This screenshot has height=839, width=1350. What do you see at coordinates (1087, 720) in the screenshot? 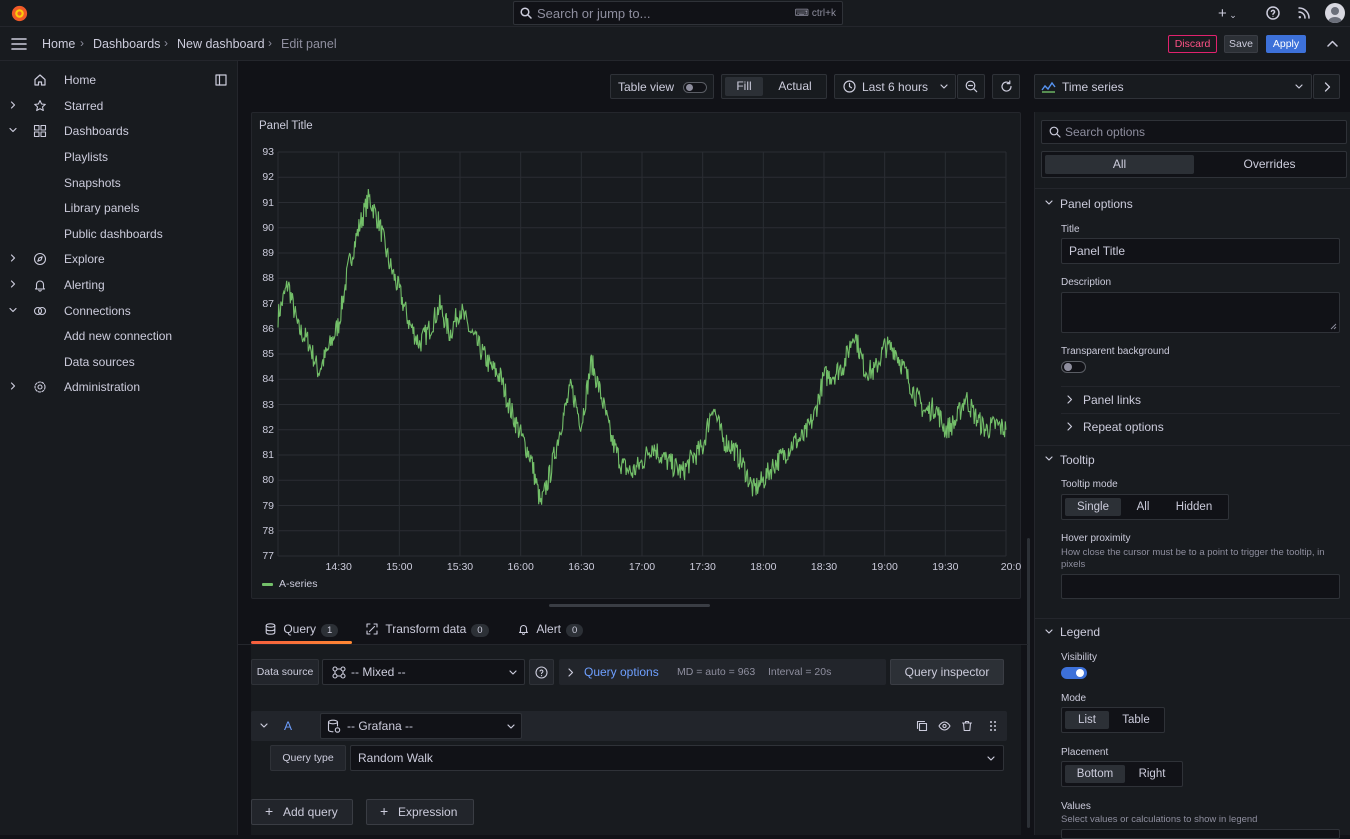
I see `legend-mode-list: List` at bounding box center [1087, 720].